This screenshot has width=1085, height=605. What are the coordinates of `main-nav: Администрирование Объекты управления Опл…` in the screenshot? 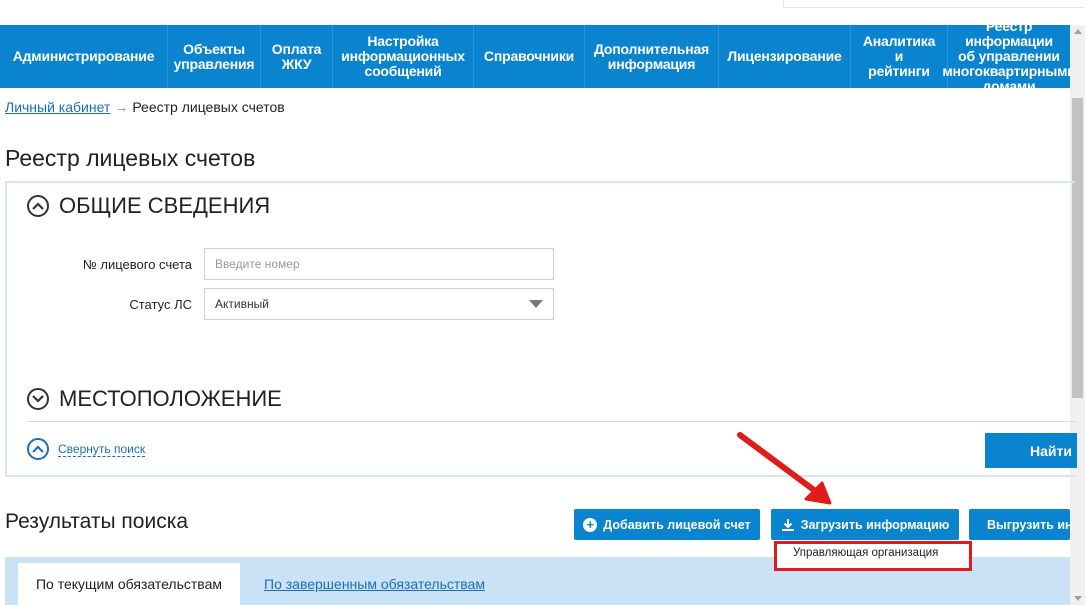 It's located at (535, 56).